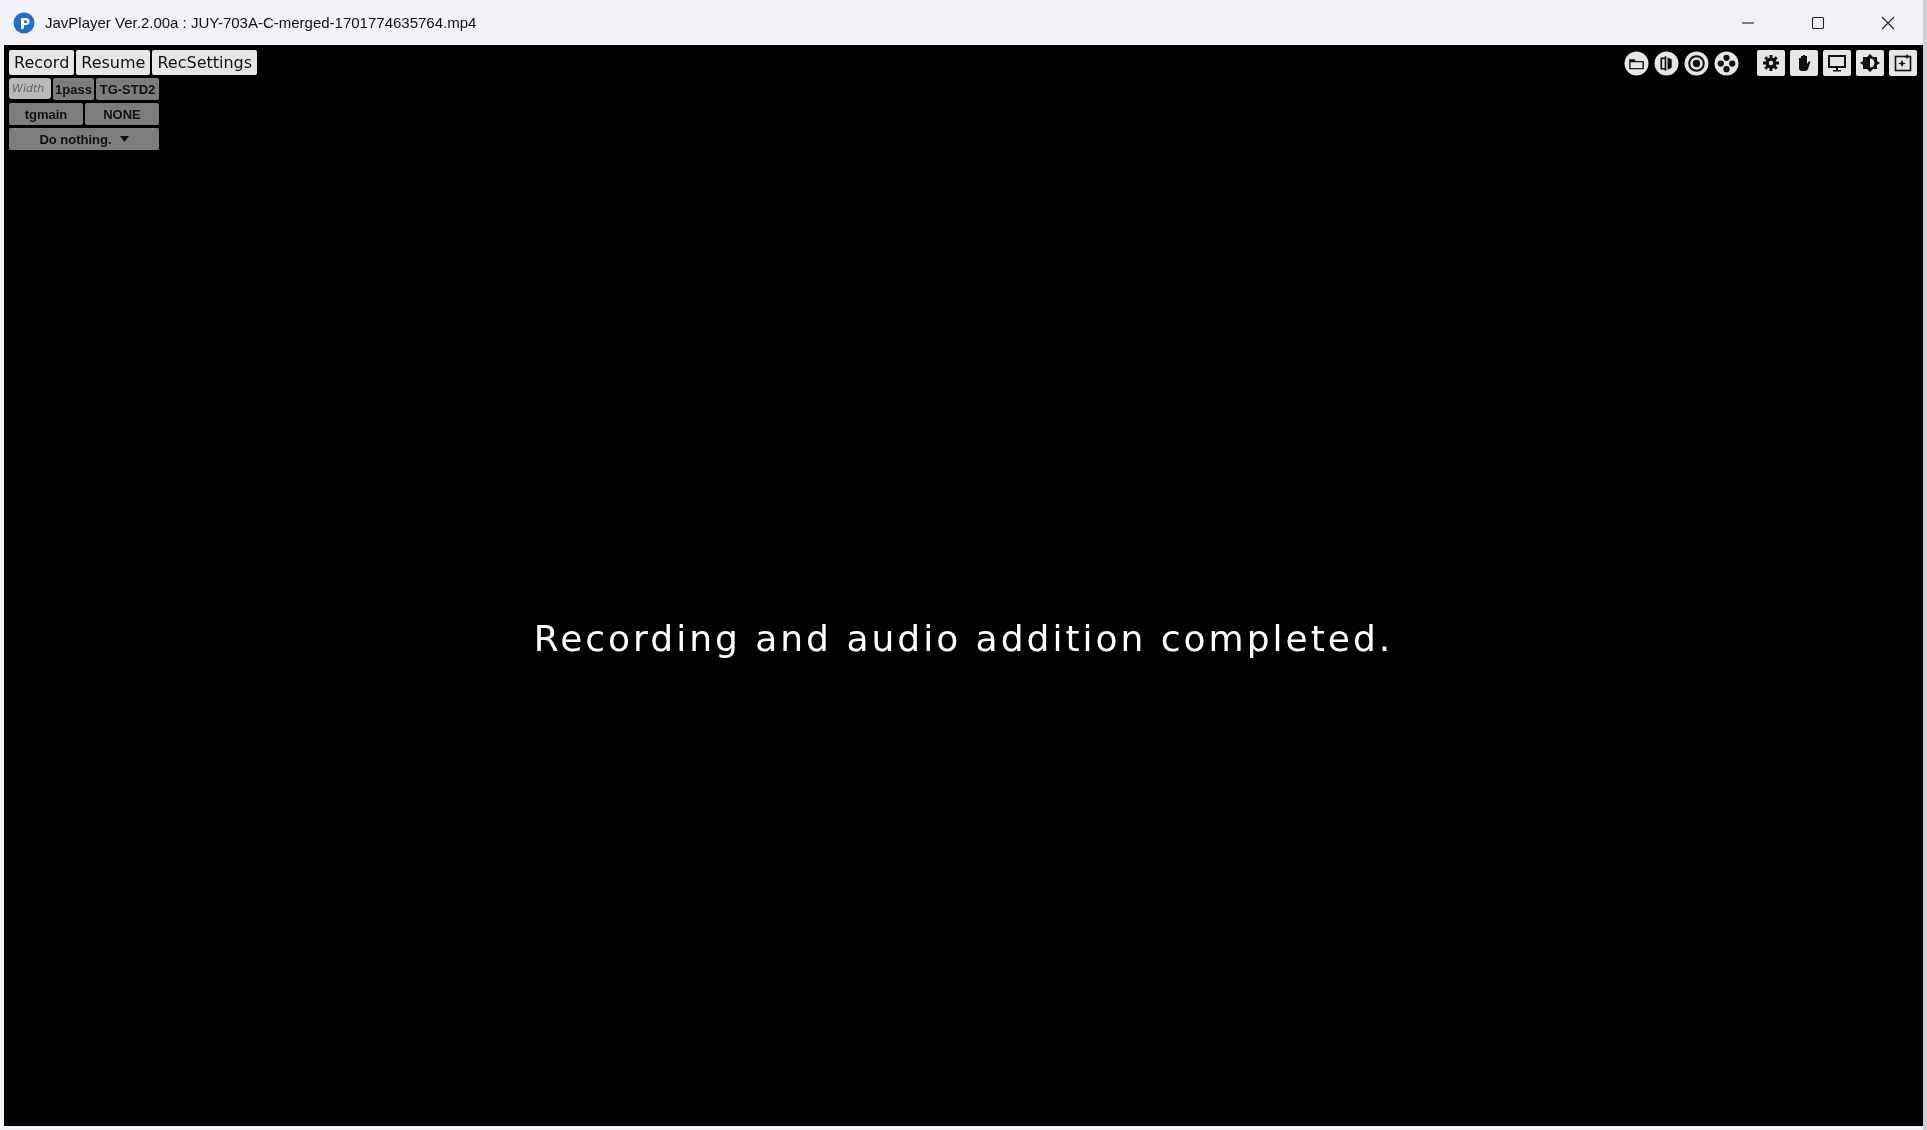  What do you see at coordinates (205, 62) in the screenshot?
I see `toolbar-button: RecSettings` at bounding box center [205, 62].